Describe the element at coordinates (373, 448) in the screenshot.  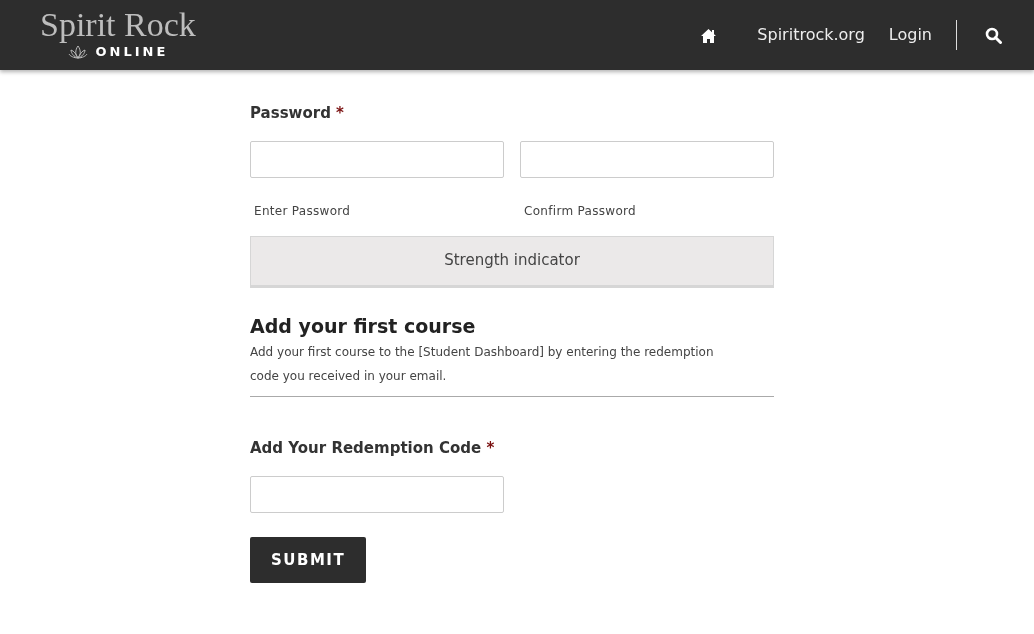
I see `field-label: Add Your Redemption Code *` at that location.